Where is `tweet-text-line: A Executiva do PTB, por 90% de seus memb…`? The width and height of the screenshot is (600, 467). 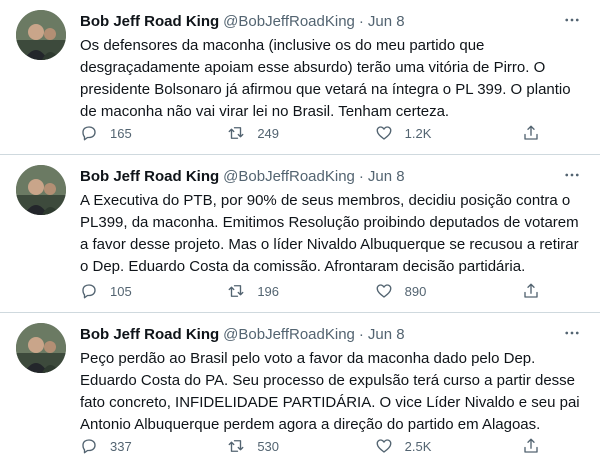
tweet-text-line: A Executiva do PTB, por 90% de seus memb… is located at coordinates (325, 200).